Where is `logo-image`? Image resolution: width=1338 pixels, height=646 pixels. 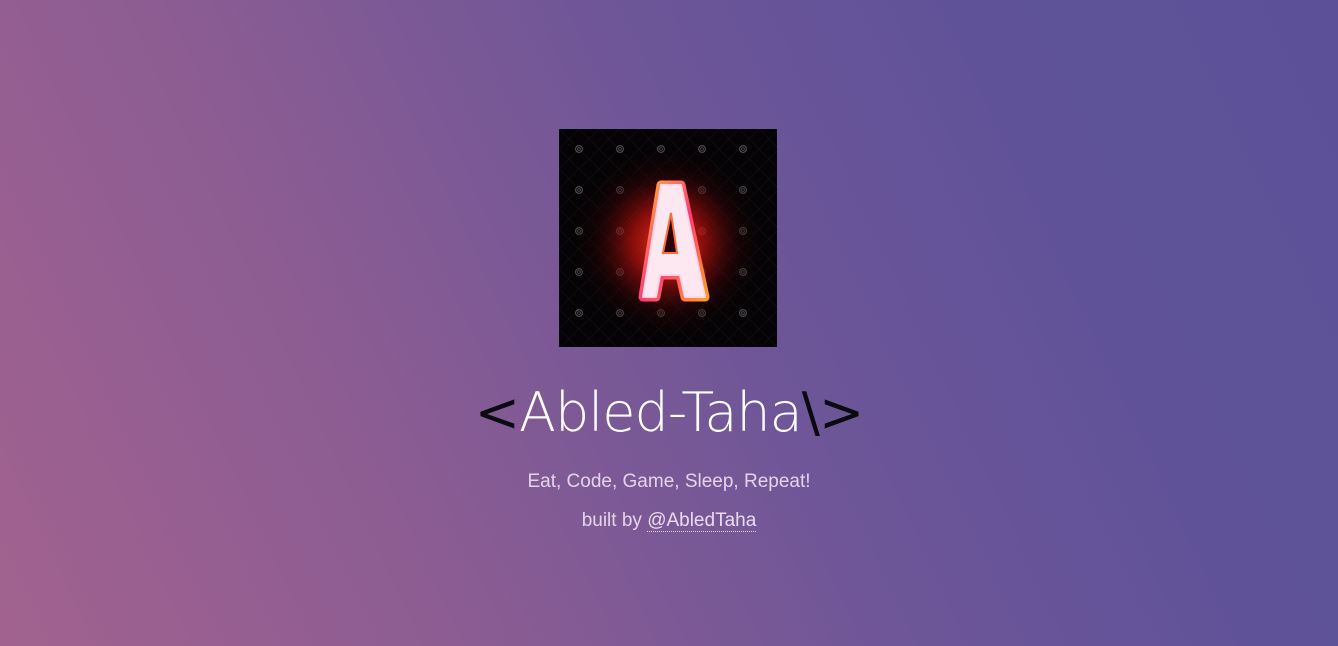 logo-image is located at coordinates (668, 238).